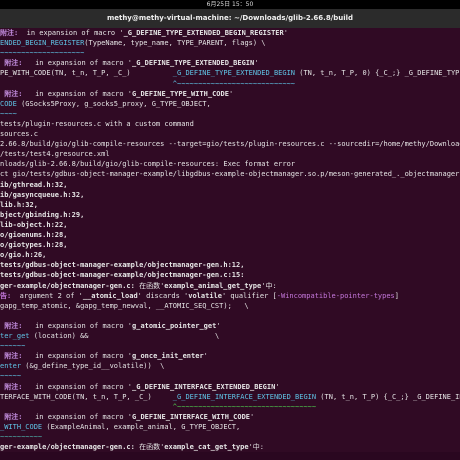 This screenshot has height=460, width=460. What do you see at coordinates (205, 295) in the screenshot?
I see `terminal-text: volatile` at bounding box center [205, 295].